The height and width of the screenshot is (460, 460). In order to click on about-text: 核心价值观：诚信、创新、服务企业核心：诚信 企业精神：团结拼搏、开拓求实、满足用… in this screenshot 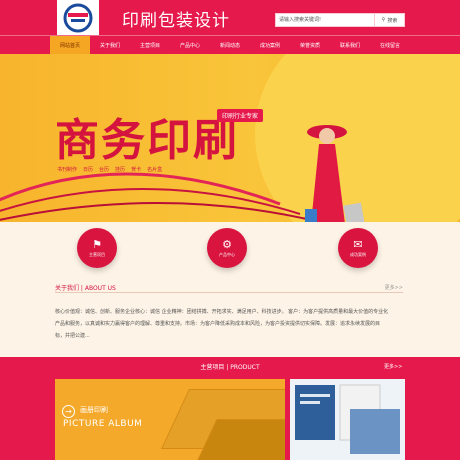, I will do `click(230, 324)`.